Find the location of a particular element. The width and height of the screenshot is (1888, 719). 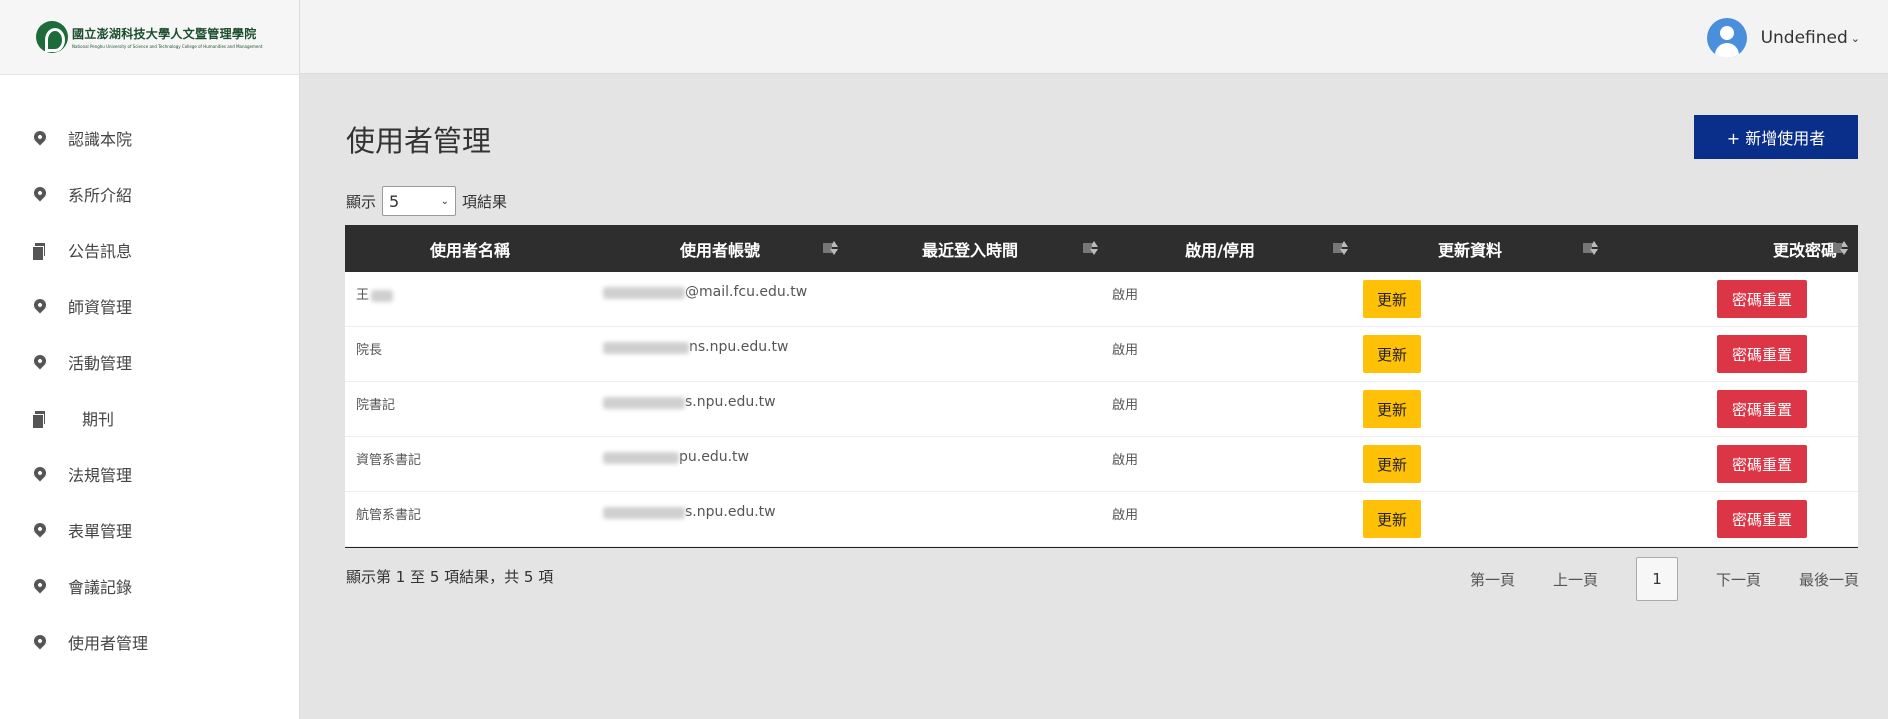

current-page-button: 1 is located at coordinates (1657, 579).